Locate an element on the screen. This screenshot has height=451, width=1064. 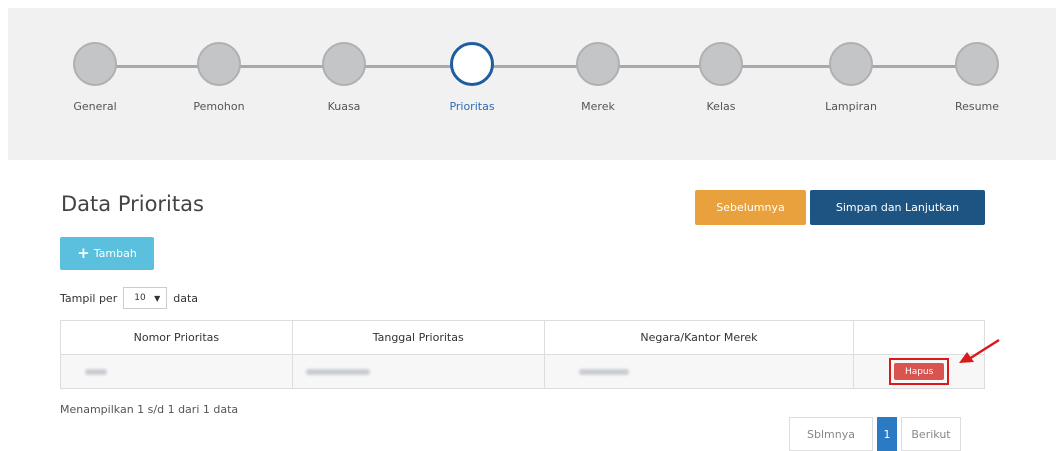
delete-button: Hapus is located at coordinates (919, 371).